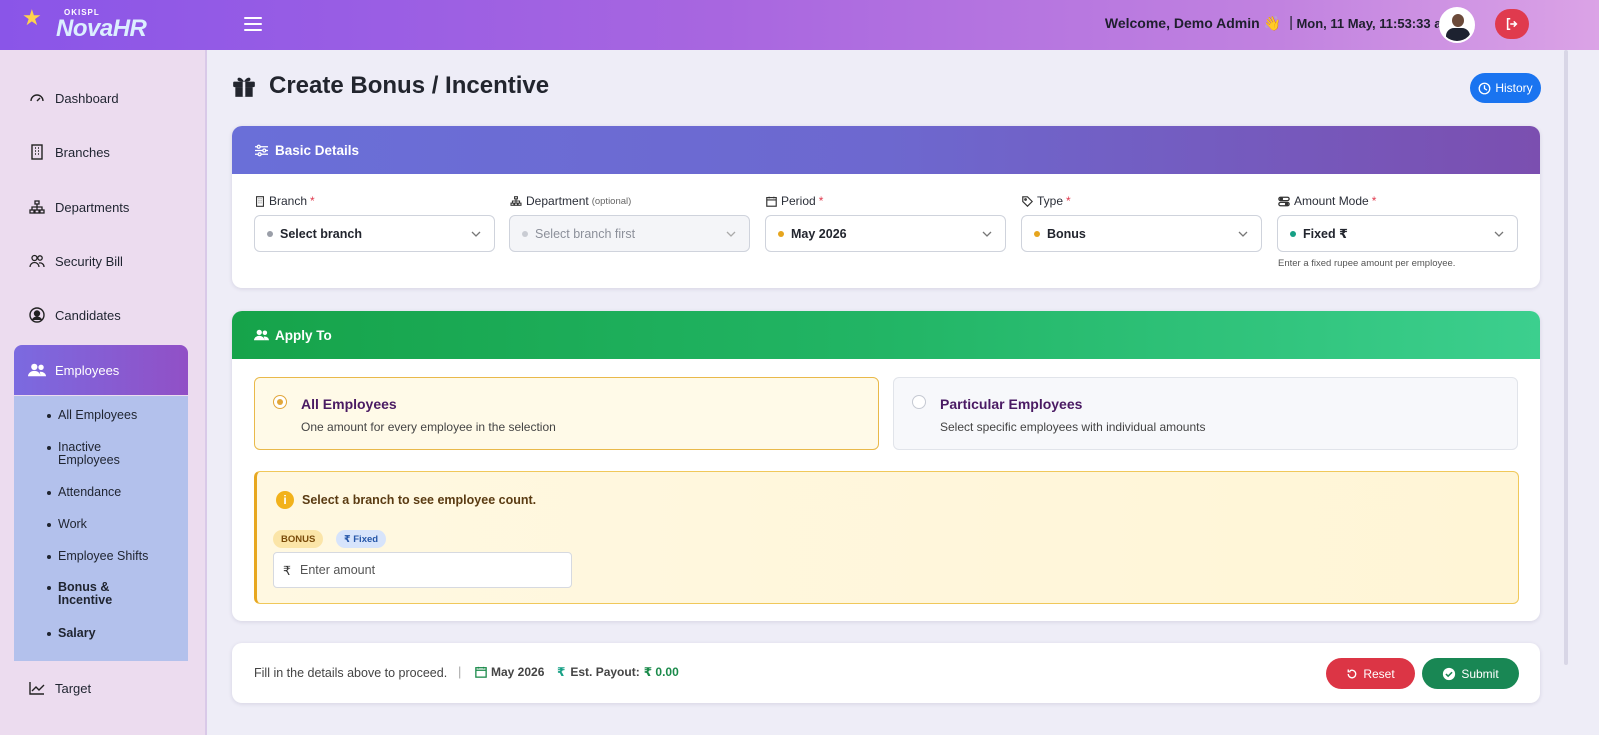 Image resolution: width=1599 pixels, height=735 pixels. What do you see at coordinates (87, 370) in the screenshot?
I see `sidebar-item-label: Employees` at bounding box center [87, 370].